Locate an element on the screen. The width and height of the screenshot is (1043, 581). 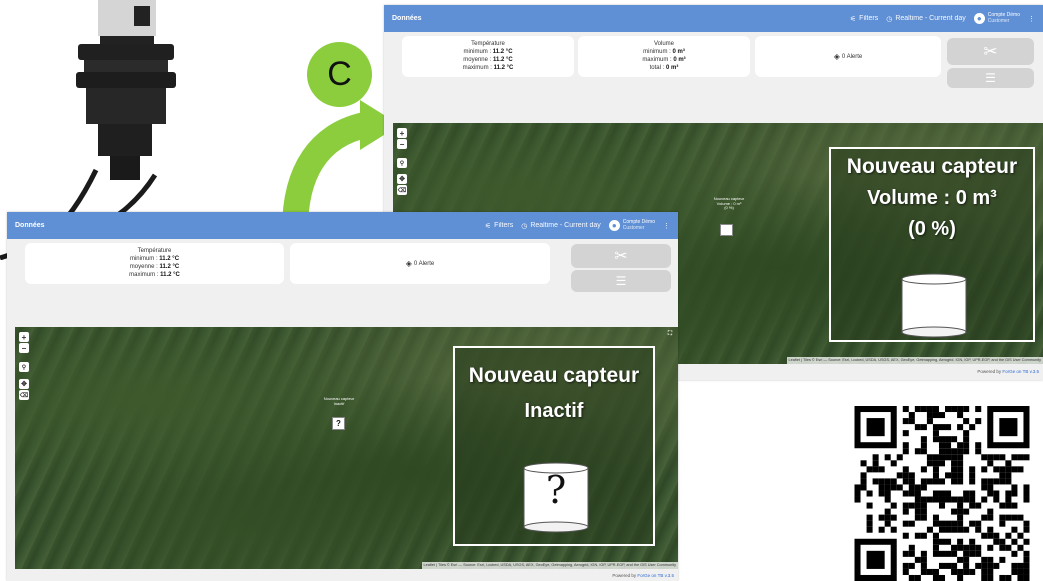
move-icon: ✥ is located at coordinates (24, 384).